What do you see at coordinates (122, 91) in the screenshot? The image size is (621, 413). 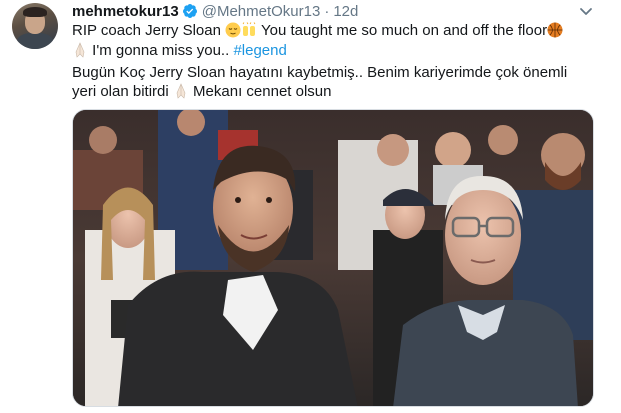 I see `tweet-text-segment: yeri olan bitirdi` at bounding box center [122, 91].